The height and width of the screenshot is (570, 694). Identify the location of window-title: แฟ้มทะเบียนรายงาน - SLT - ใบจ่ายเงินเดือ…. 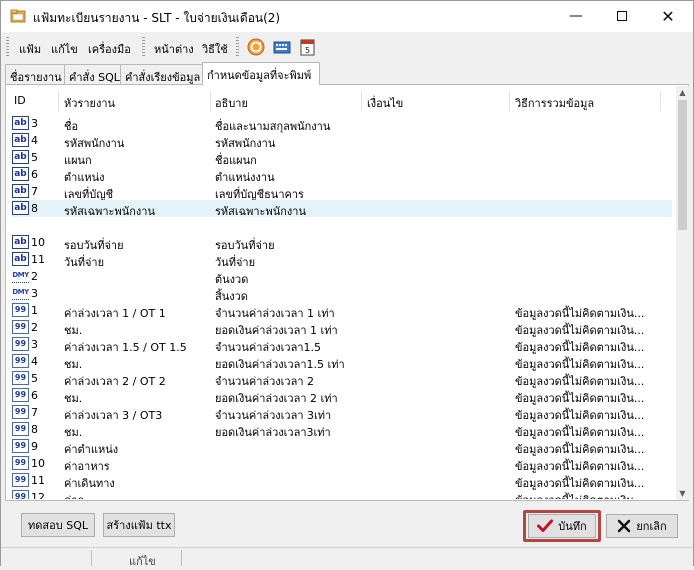
(157, 18).